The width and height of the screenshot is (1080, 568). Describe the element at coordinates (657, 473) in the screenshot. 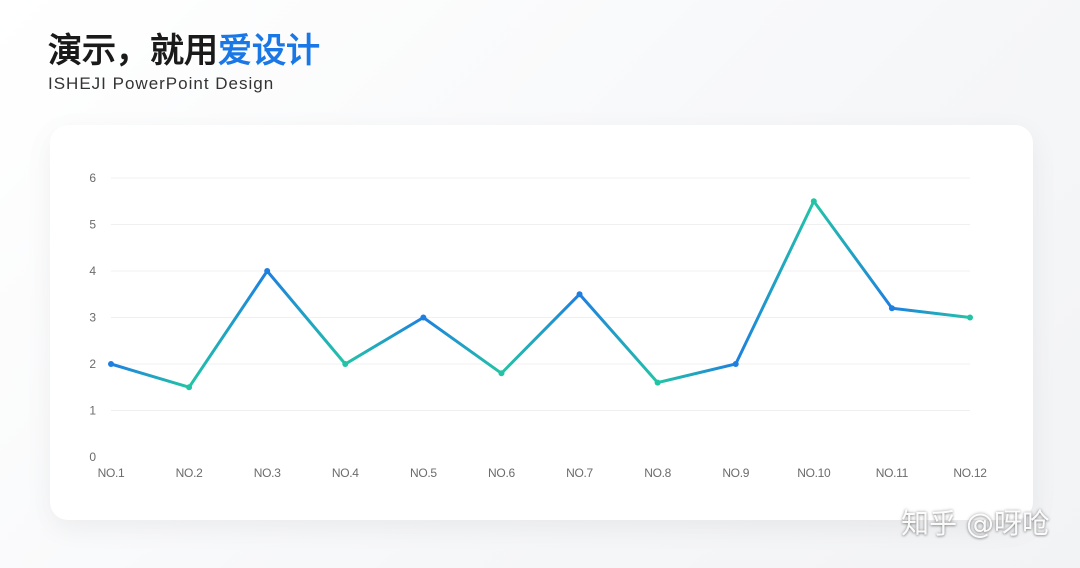

I see `x-tick-label: NO.8` at that location.